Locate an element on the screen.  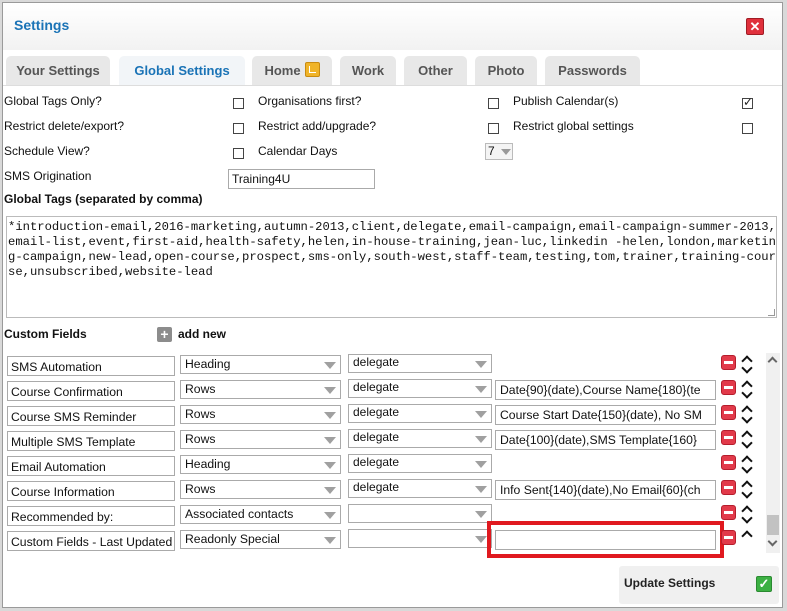
move-up-icon is located at coordinates (747, 536).